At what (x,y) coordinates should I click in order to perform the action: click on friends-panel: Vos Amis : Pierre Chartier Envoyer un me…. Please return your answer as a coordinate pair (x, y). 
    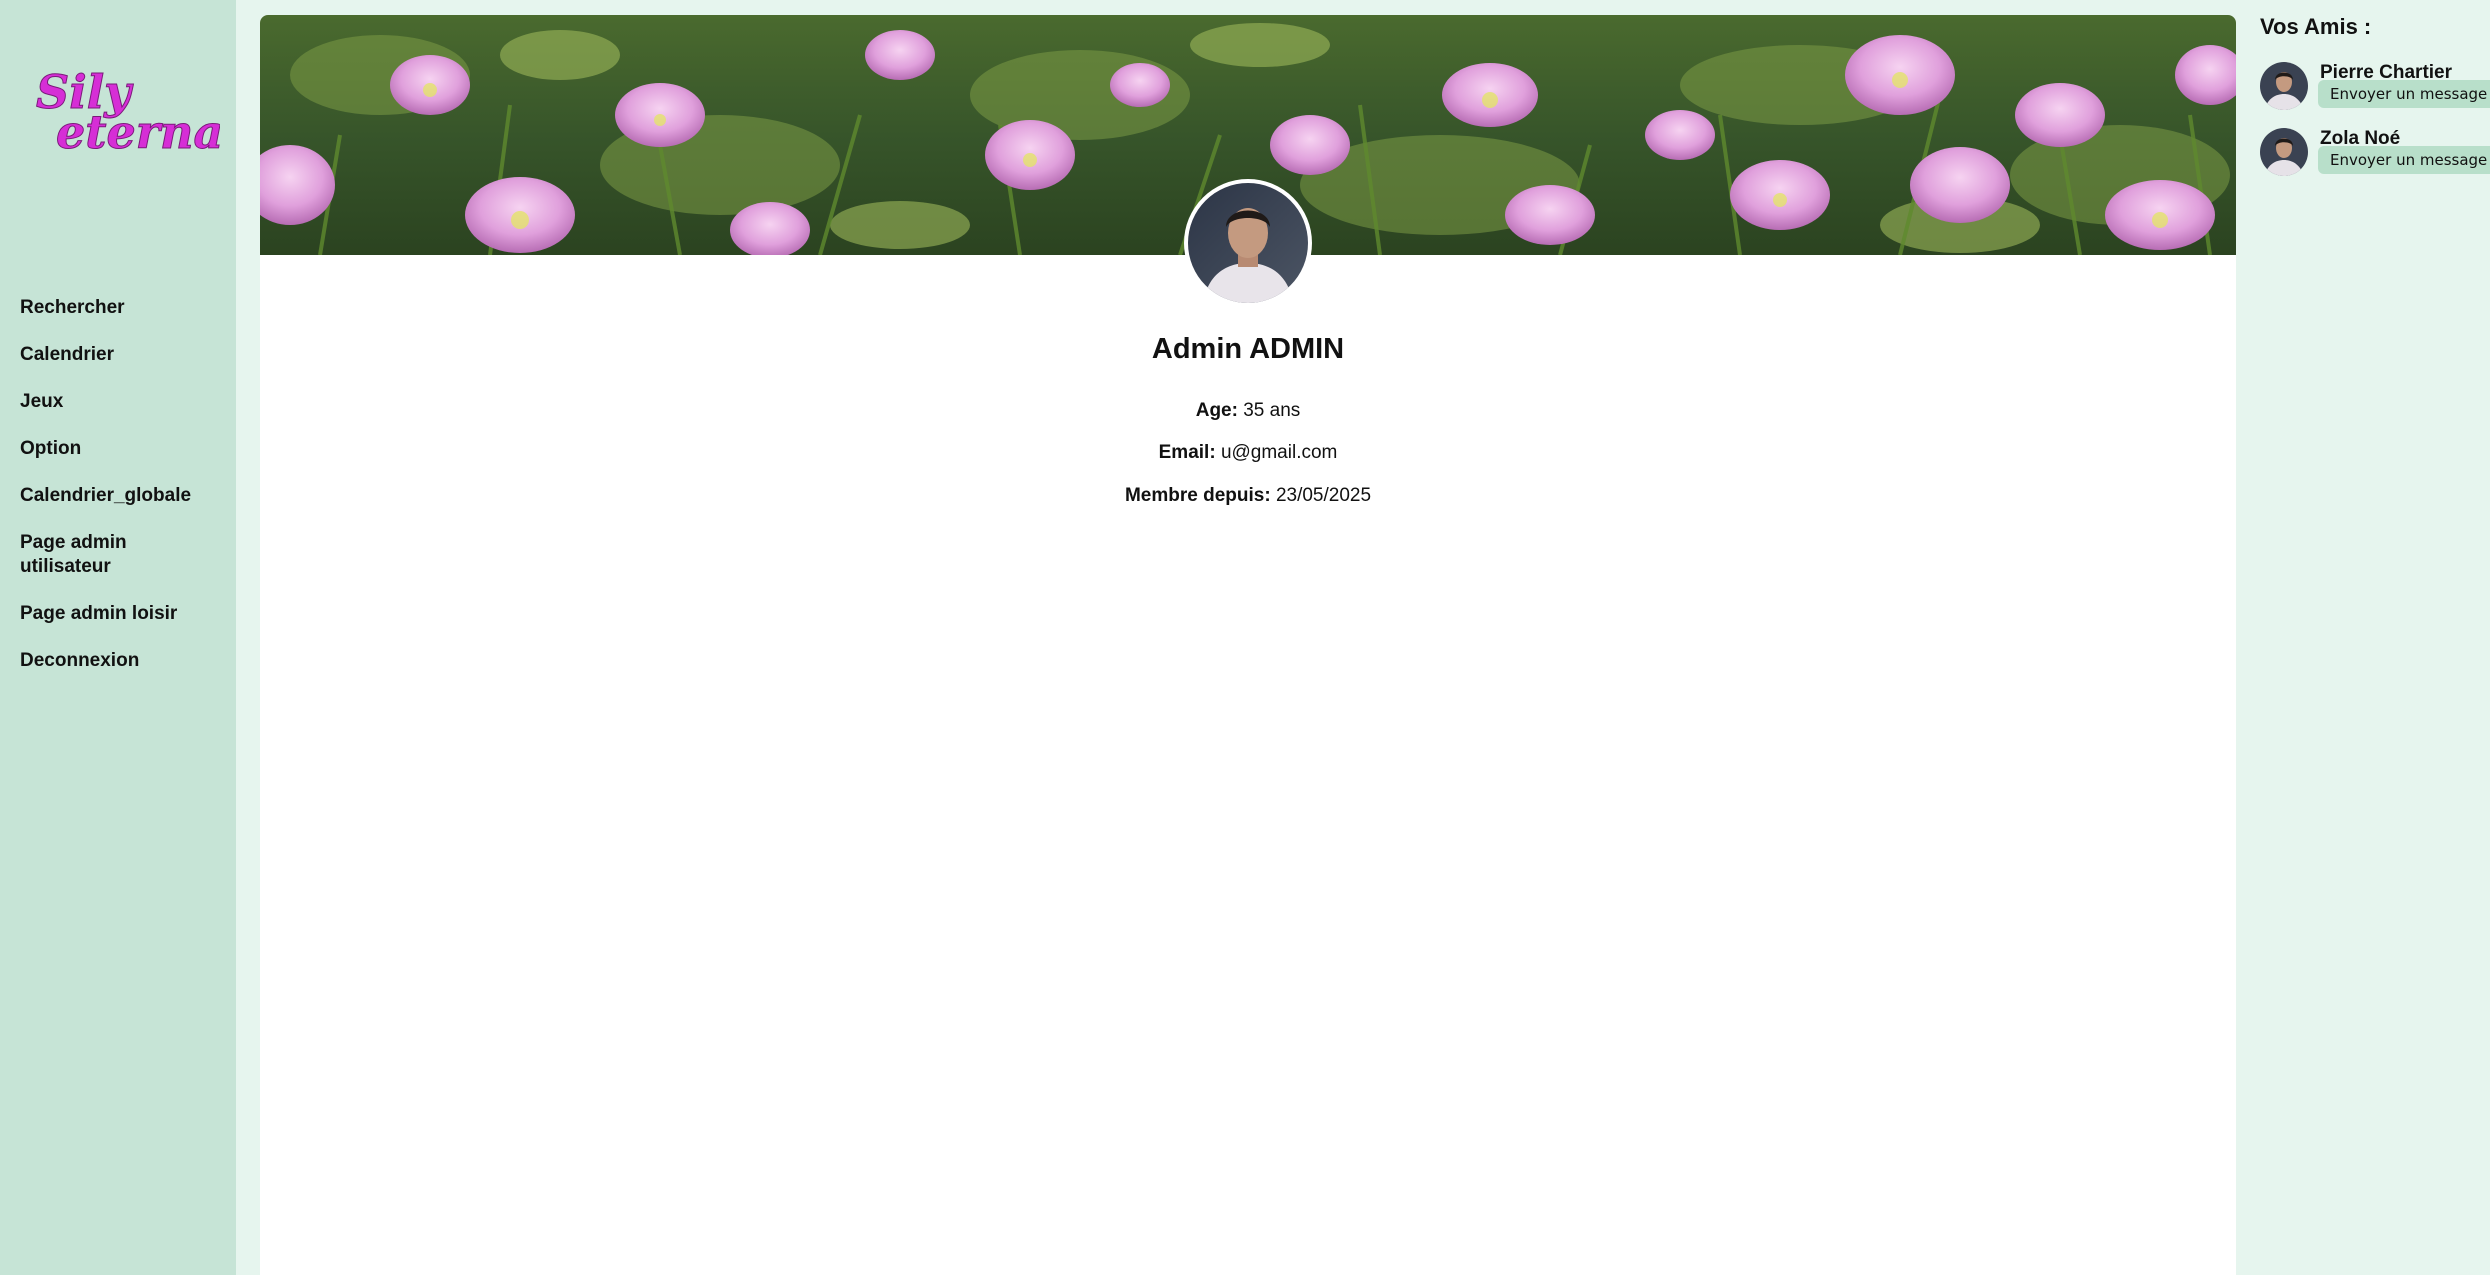
    Looking at the image, I should click on (2363, 637).